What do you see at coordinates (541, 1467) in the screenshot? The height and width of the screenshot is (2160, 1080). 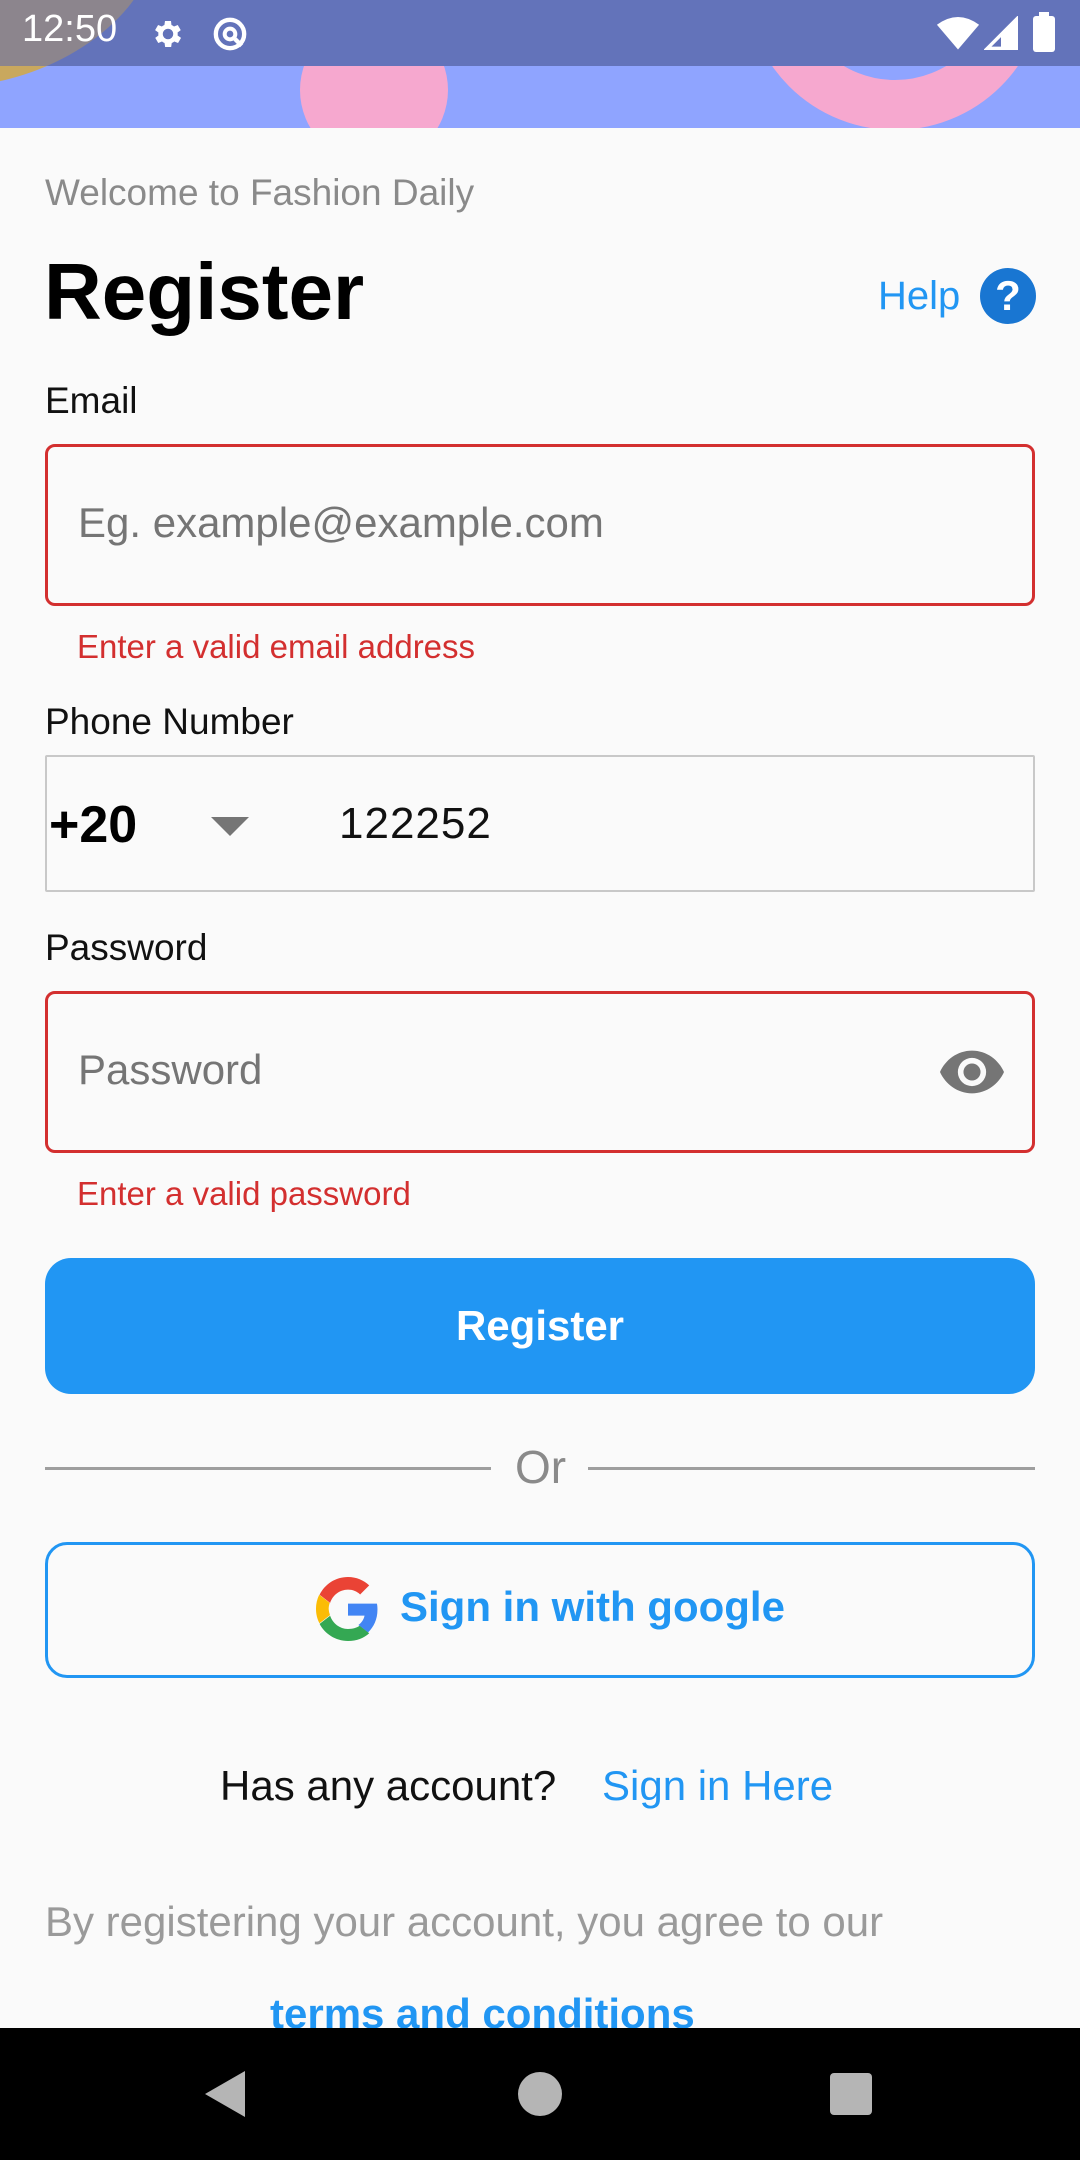 I see `divider-or-text: Or` at bounding box center [541, 1467].